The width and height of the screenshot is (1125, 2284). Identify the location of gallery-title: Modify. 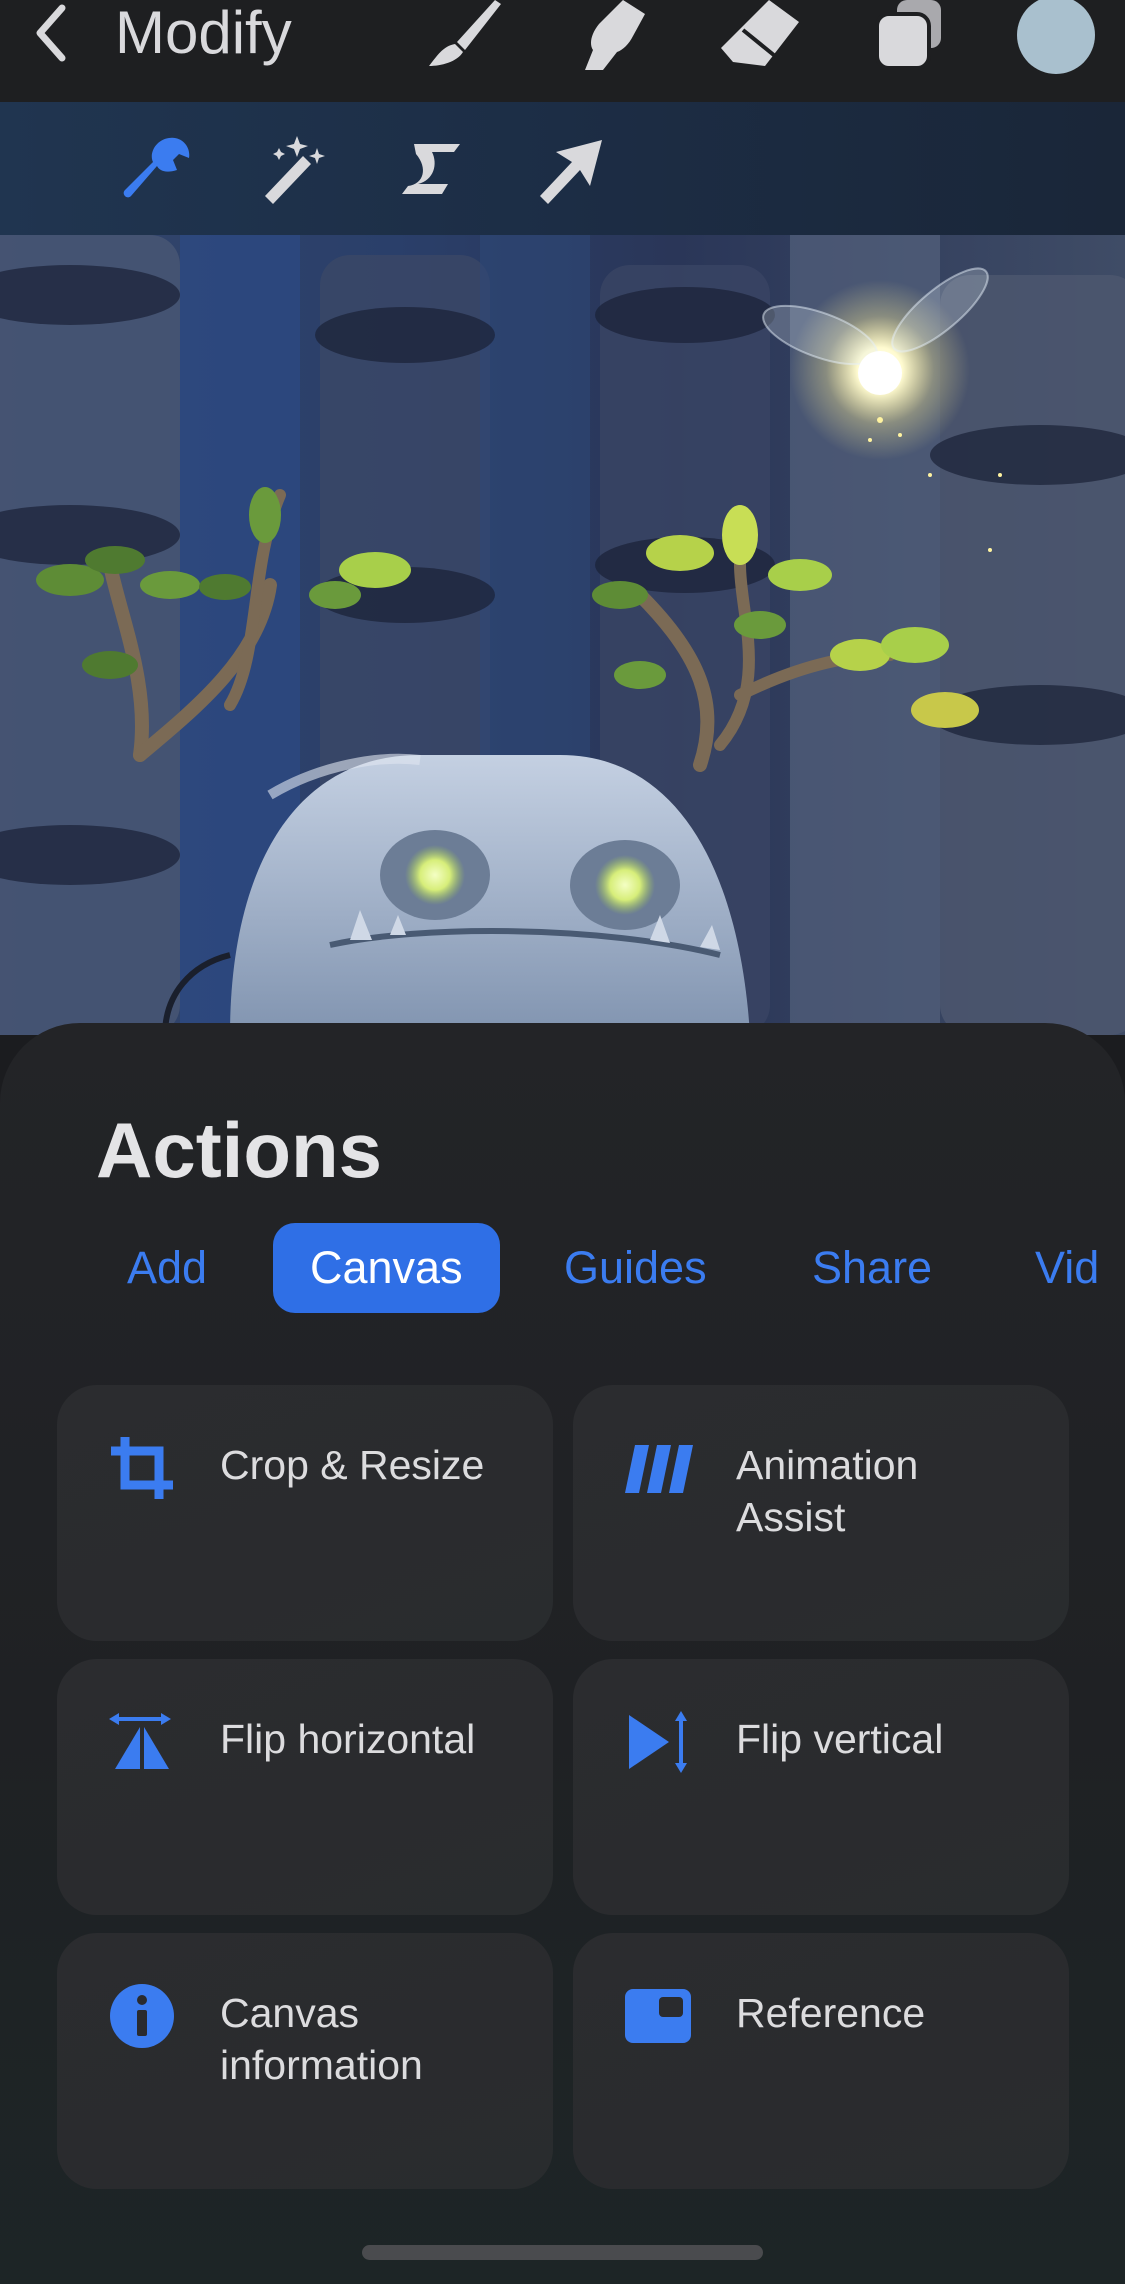
(203, 35).